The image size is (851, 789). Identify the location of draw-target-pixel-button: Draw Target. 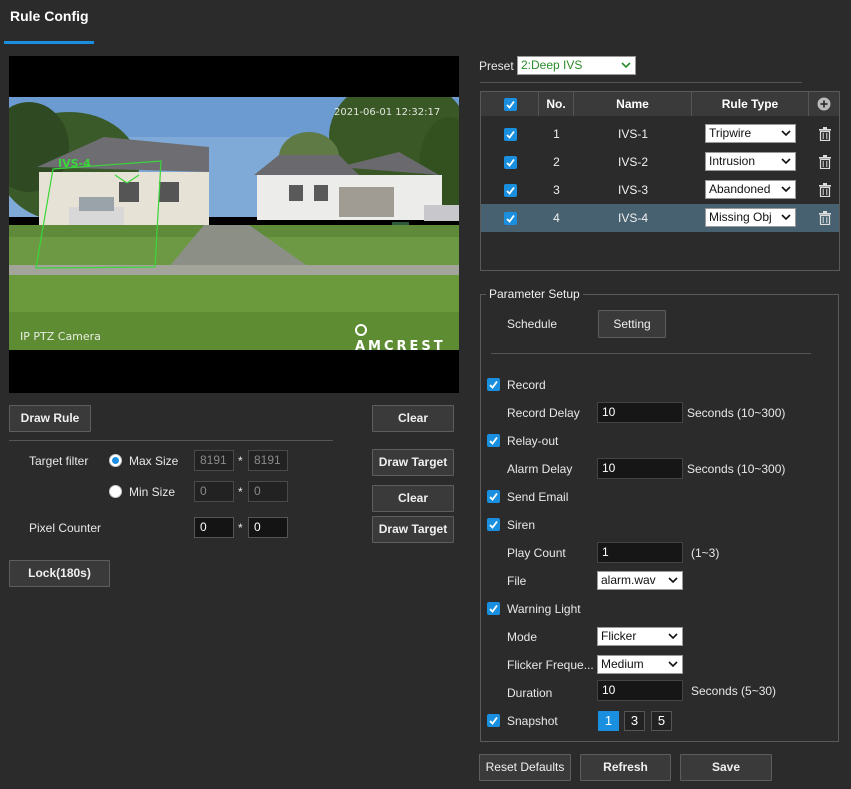
(413, 529).